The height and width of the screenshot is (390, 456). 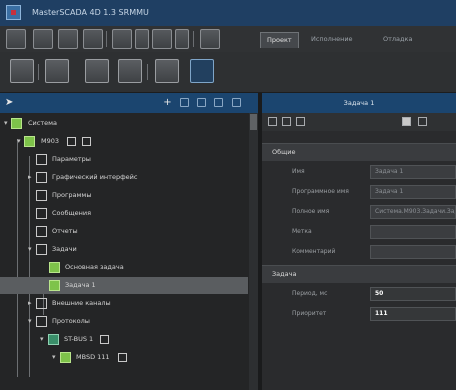 I want to click on link-icon, so click(x=167, y=71).